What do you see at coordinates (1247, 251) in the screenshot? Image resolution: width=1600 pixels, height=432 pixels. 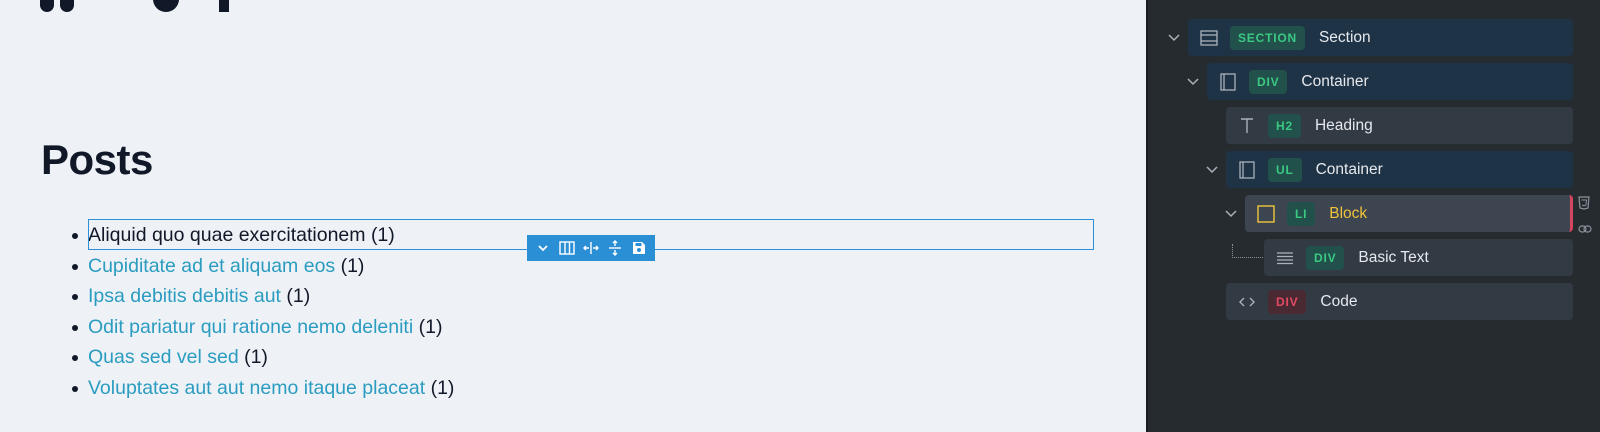 I see `tree-connector` at bounding box center [1247, 251].